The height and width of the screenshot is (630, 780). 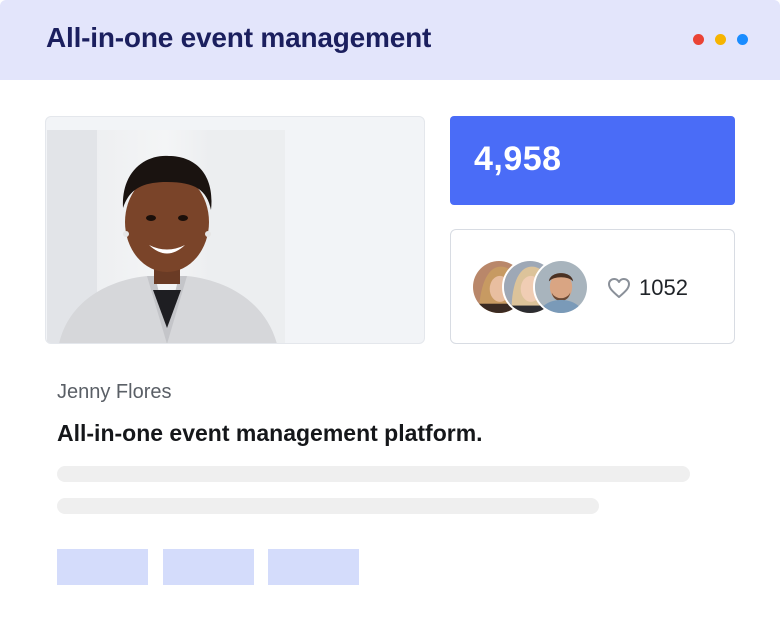 I want to click on window-controls, so click(x=720, y=39).